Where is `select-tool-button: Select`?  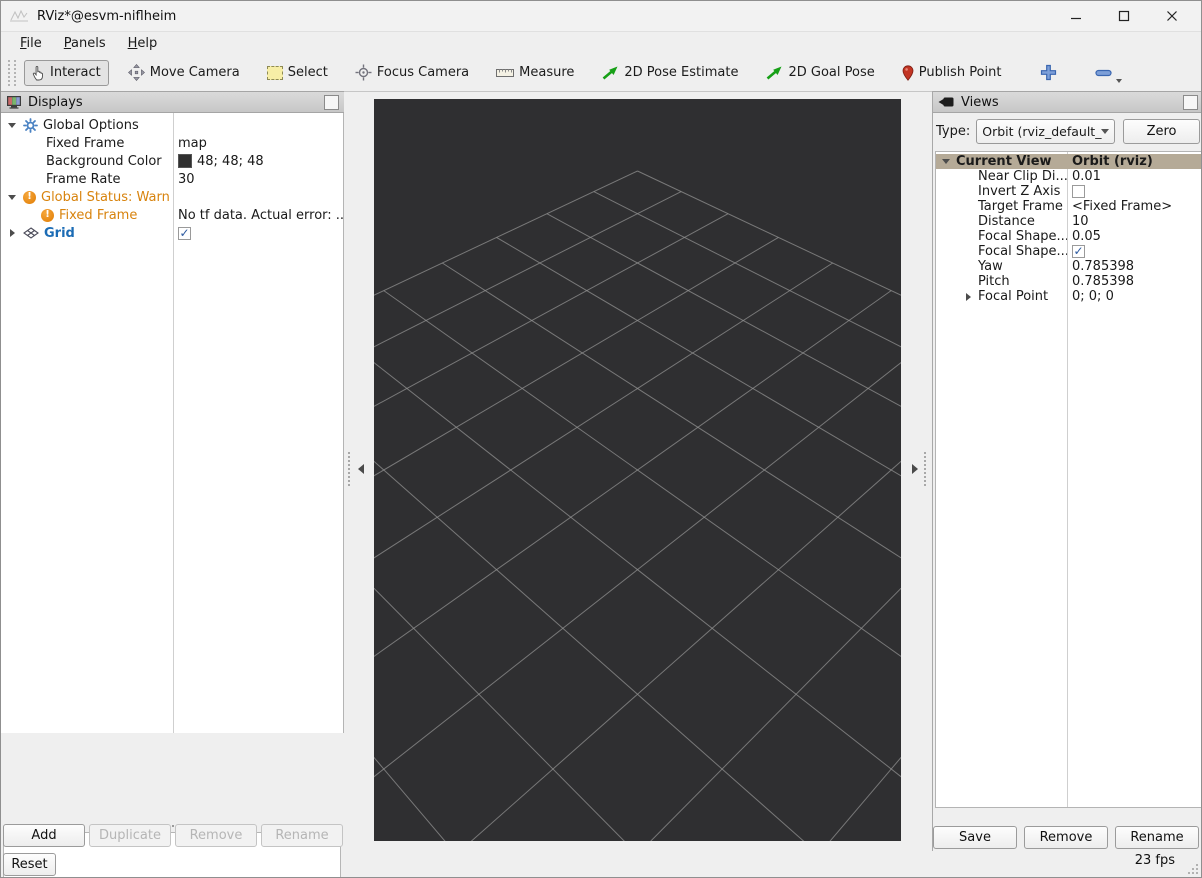 select-tool-button: Select is located at coordinates (297, 72).